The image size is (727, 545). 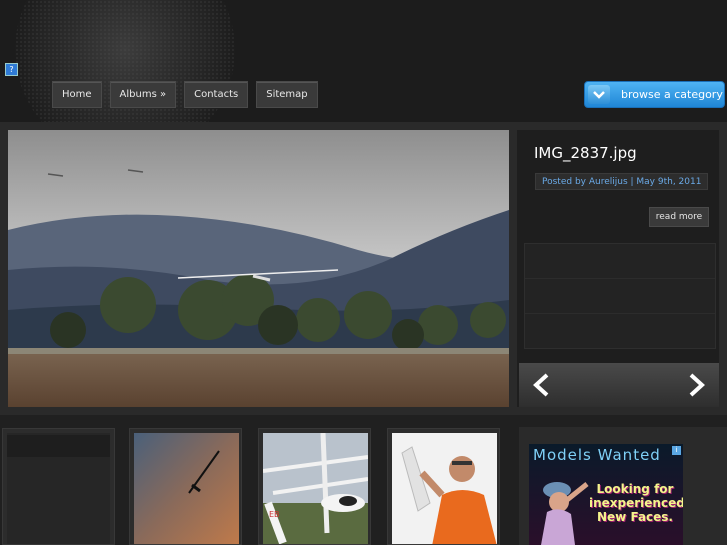 What do you see at coordinates (143, 94) in the screenshot?
I see `nav-albums: Albums »` at bounding box center [143, 94].